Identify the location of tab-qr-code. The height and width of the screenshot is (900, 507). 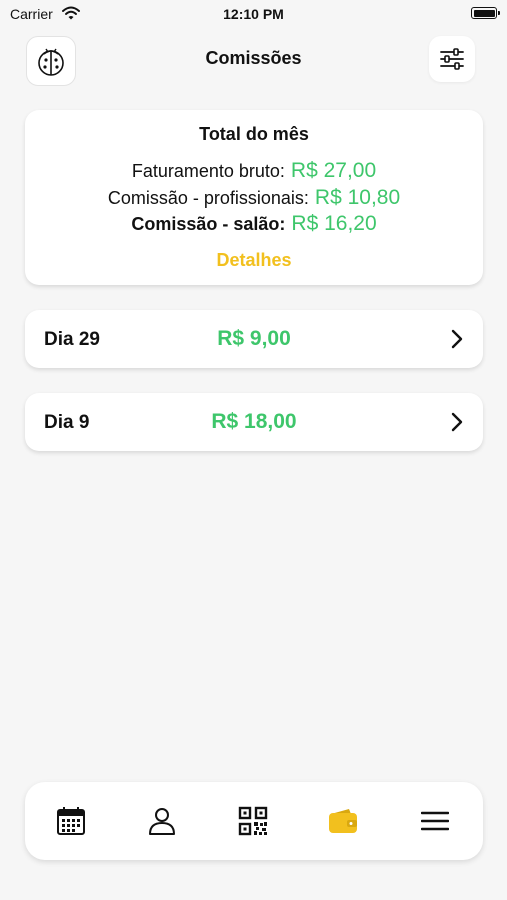
(253, 821).